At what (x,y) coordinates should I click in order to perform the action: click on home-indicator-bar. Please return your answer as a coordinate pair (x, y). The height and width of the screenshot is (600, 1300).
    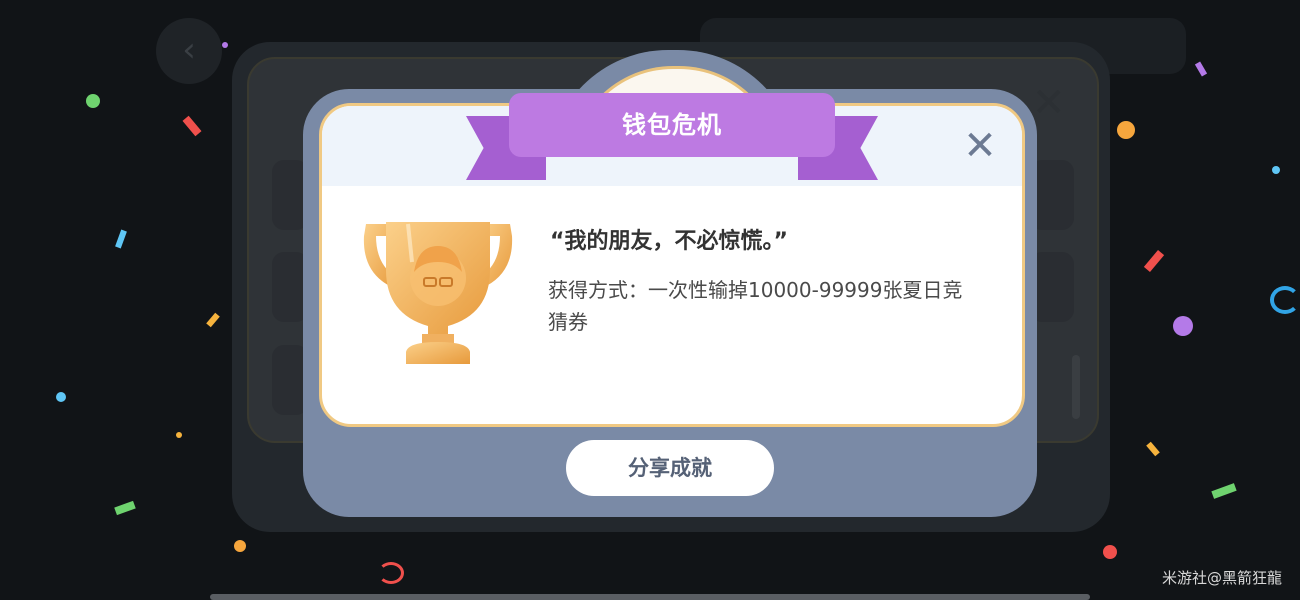
    Looking at the image, I should click on (650, 597).